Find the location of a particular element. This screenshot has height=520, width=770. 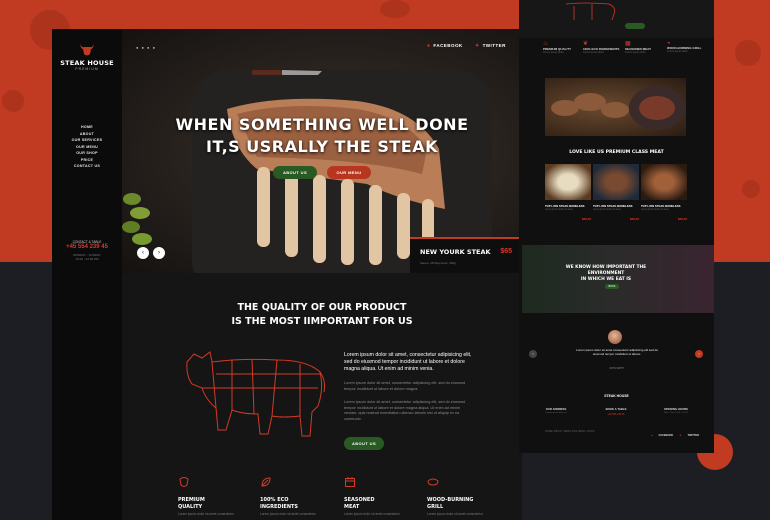

hours-line-2: 10:00 - 22:00 PM is located at coordinates (87, 259).